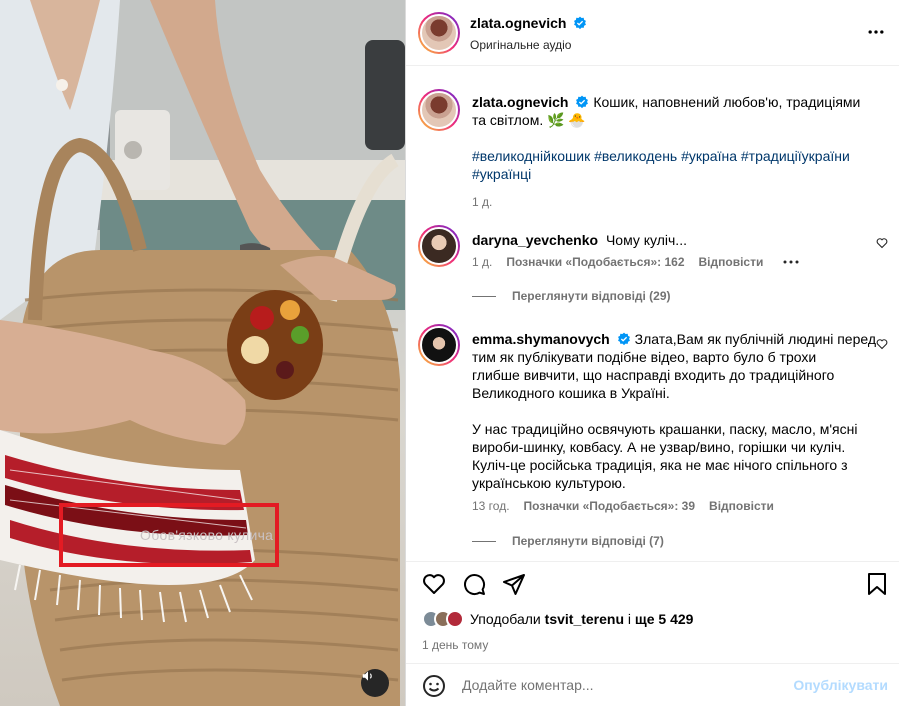 The width and height of the screenshot is (899, 706). What do you see at coordinates (474, 584) in the screenshot?
I see `comment-icon` at bounding box center [474, 584].